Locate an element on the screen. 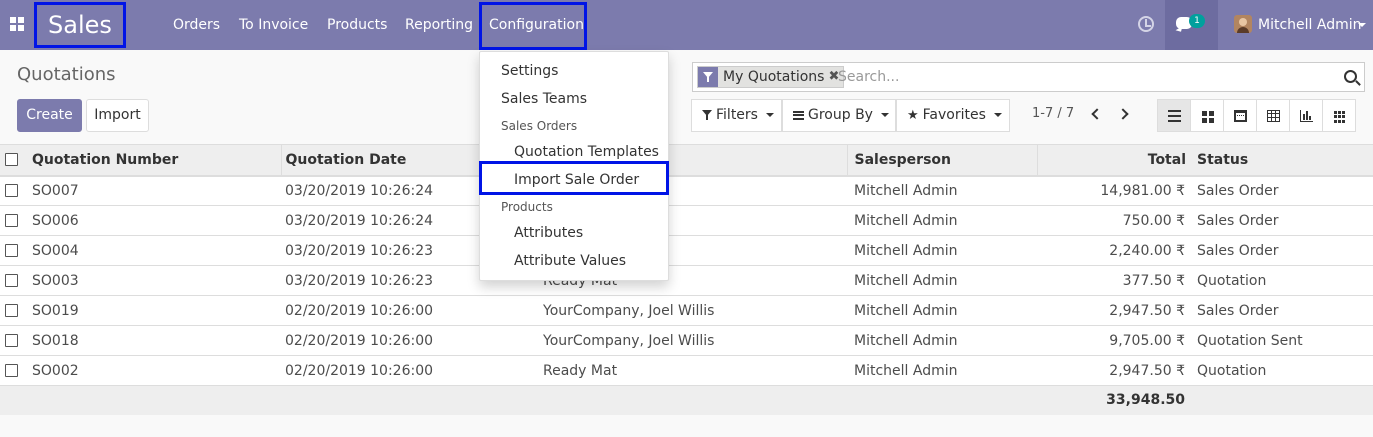 The image size is (1373, 437). avatar is located at coordinates (1243, 24).